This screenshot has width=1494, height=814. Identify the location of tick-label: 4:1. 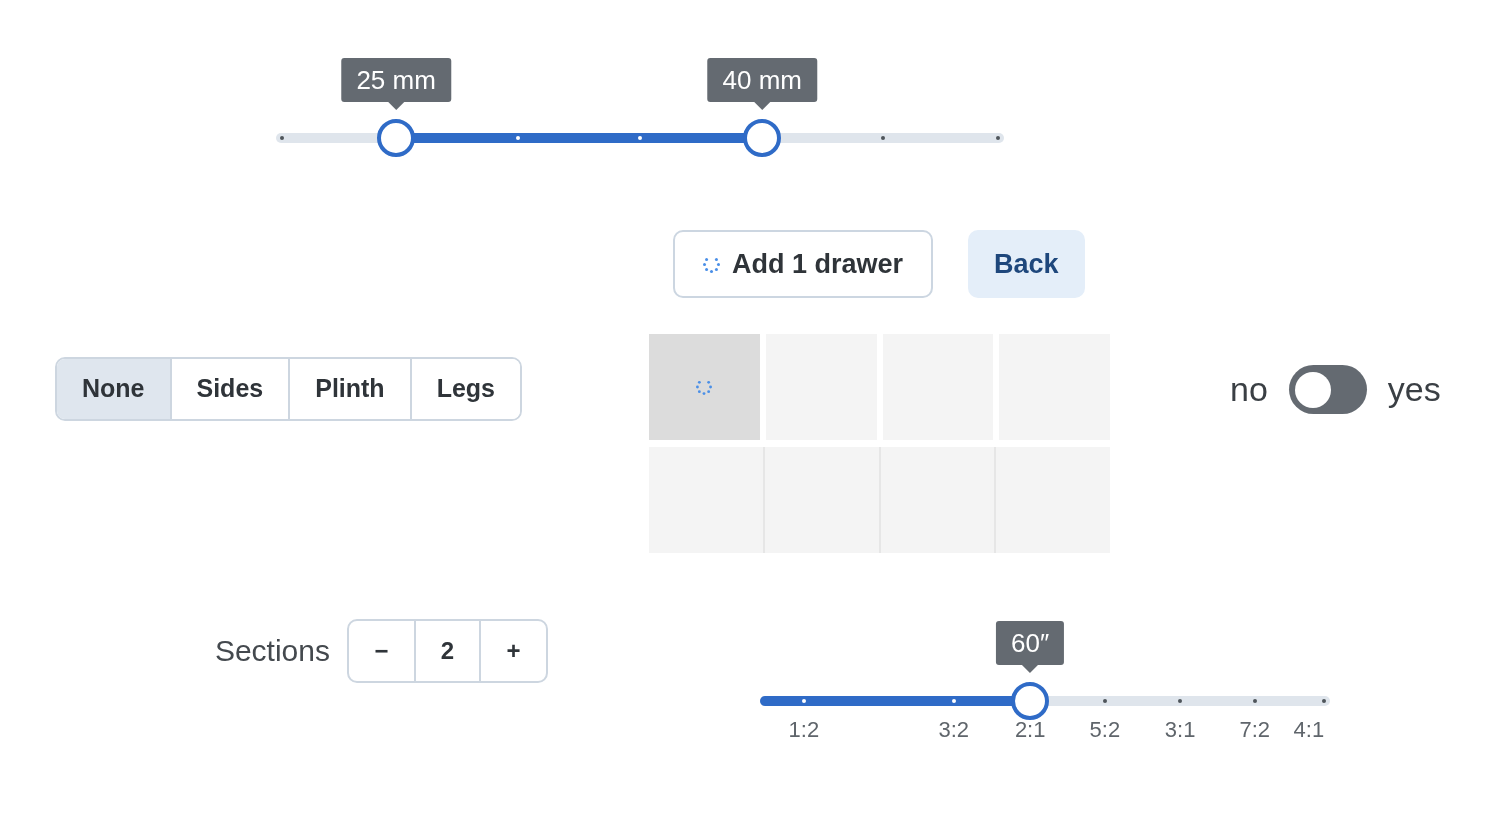
(1309, 730).